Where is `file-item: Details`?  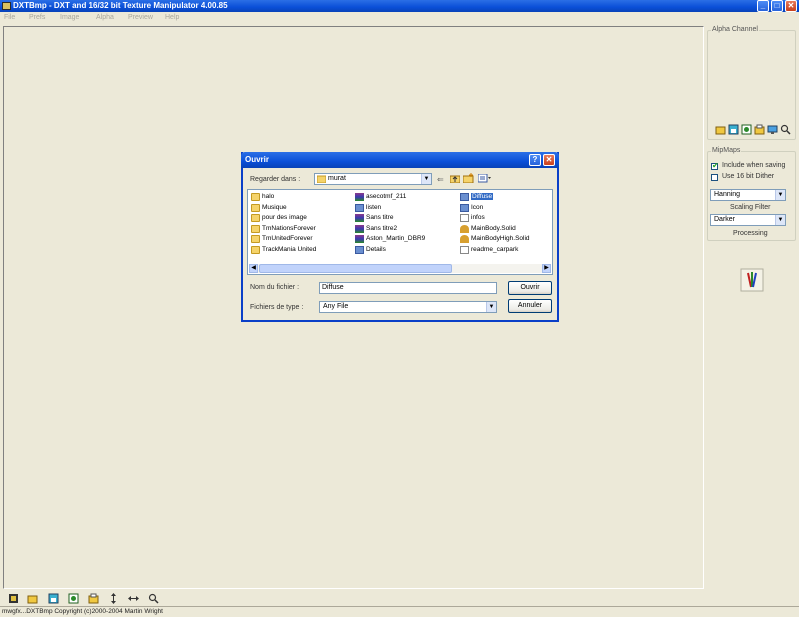
file-item: Details is located at coordinates (370, 250).